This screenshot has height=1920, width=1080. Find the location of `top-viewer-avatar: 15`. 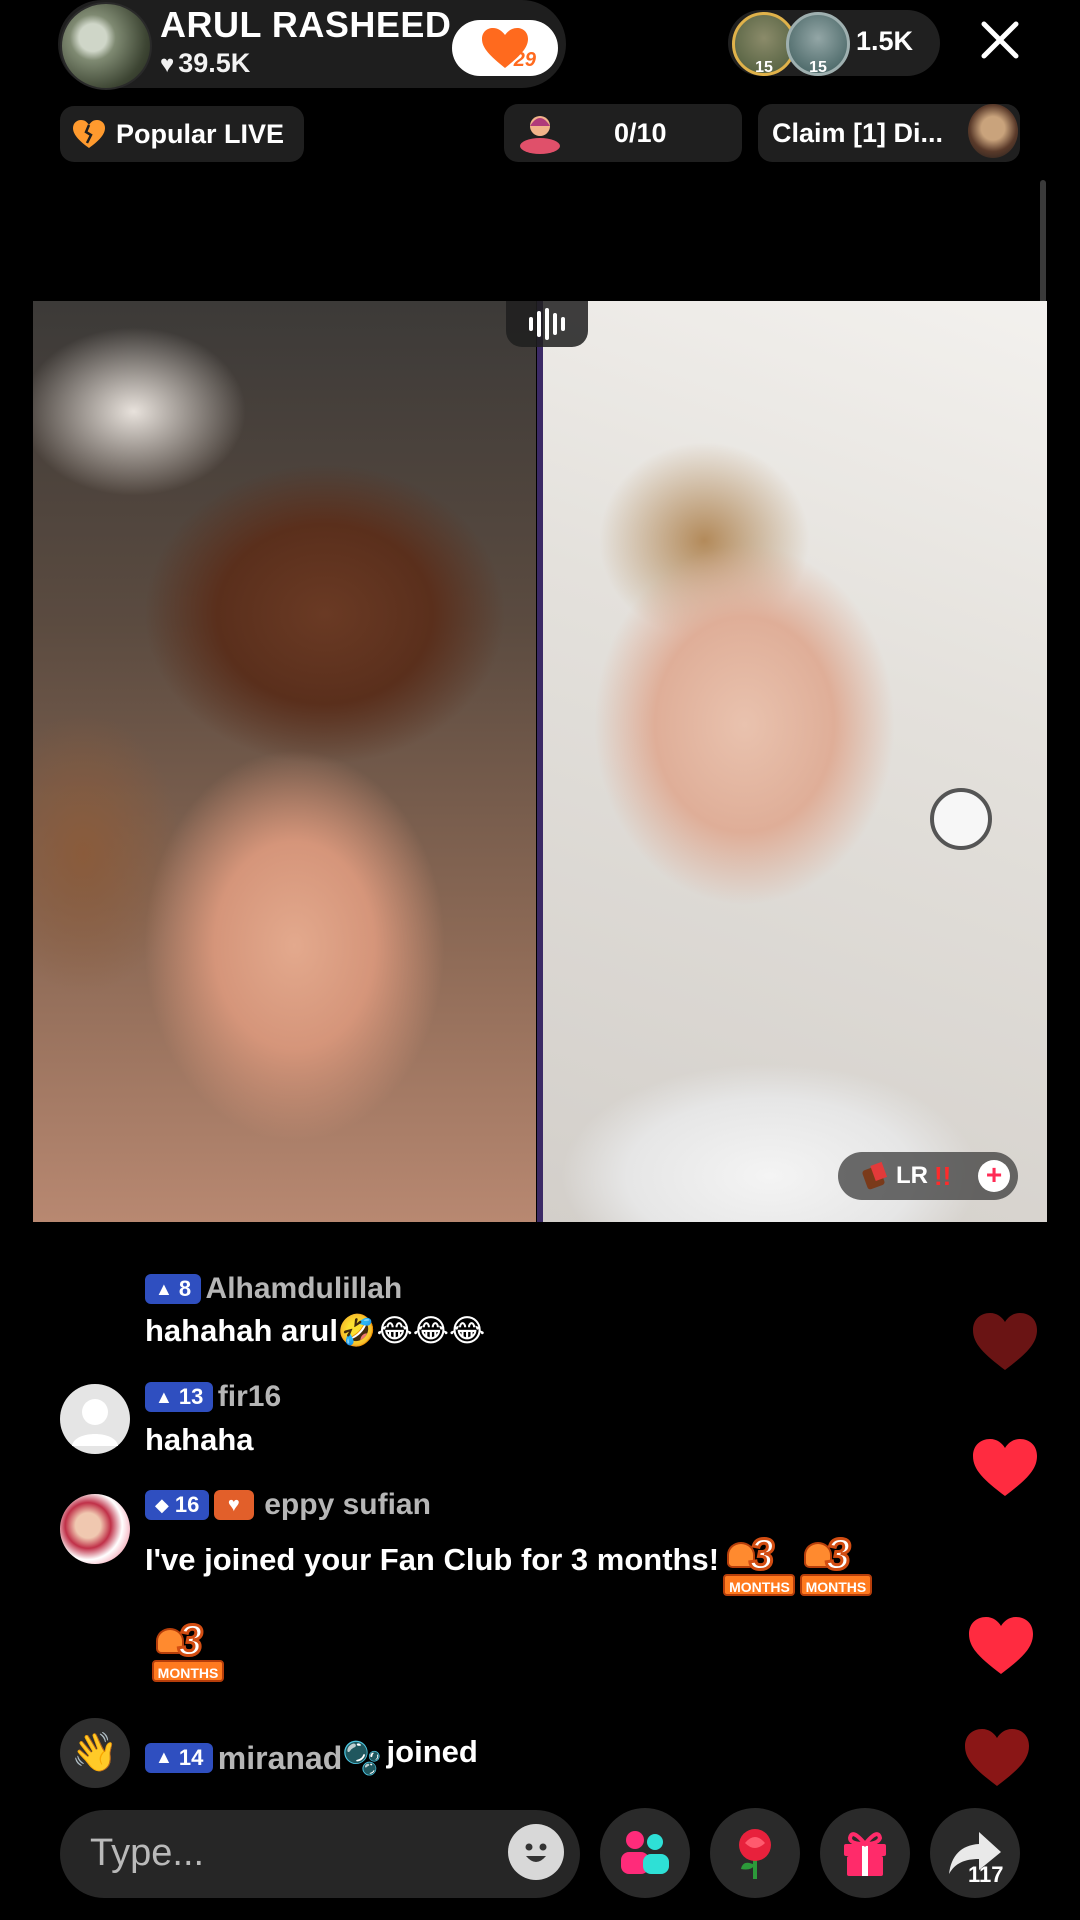

top-viewer-avatar: 15 is located at coordinates (818, 44).